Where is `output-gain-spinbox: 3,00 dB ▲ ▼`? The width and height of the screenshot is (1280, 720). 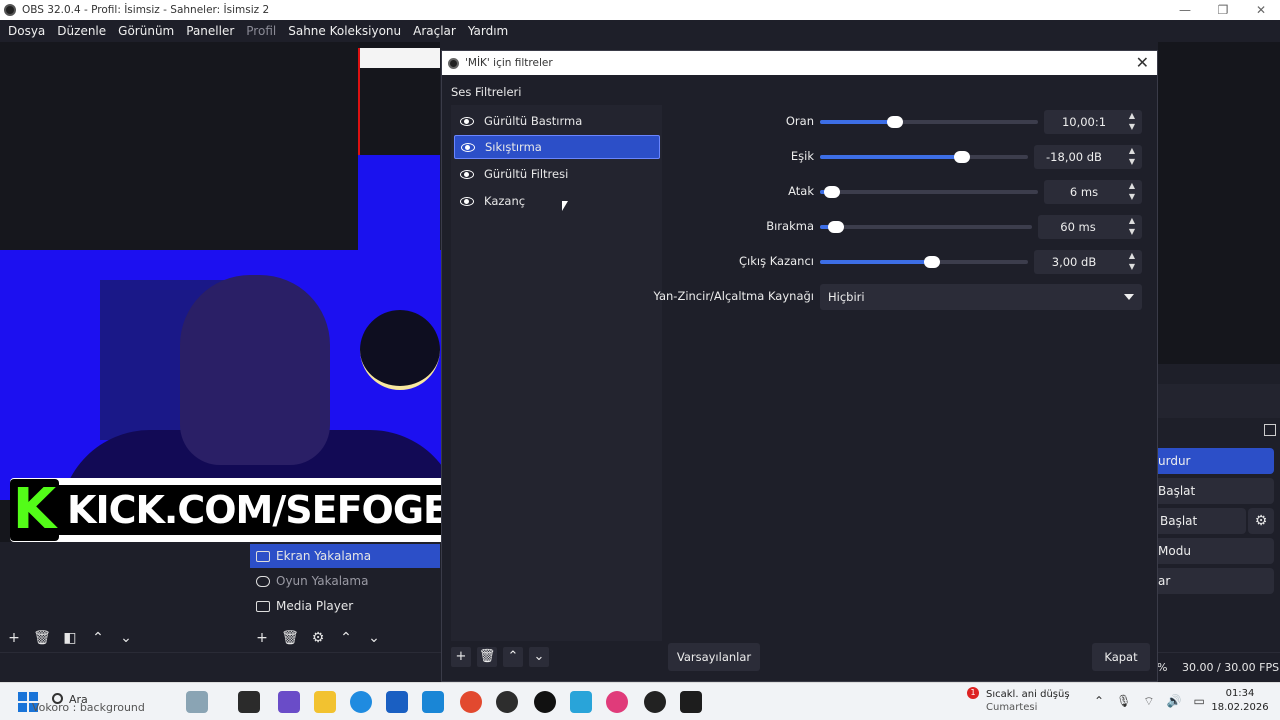 output-gain-spinbox: 3,00 dB ▲ ▼ is located at coordinates (1088, 262).